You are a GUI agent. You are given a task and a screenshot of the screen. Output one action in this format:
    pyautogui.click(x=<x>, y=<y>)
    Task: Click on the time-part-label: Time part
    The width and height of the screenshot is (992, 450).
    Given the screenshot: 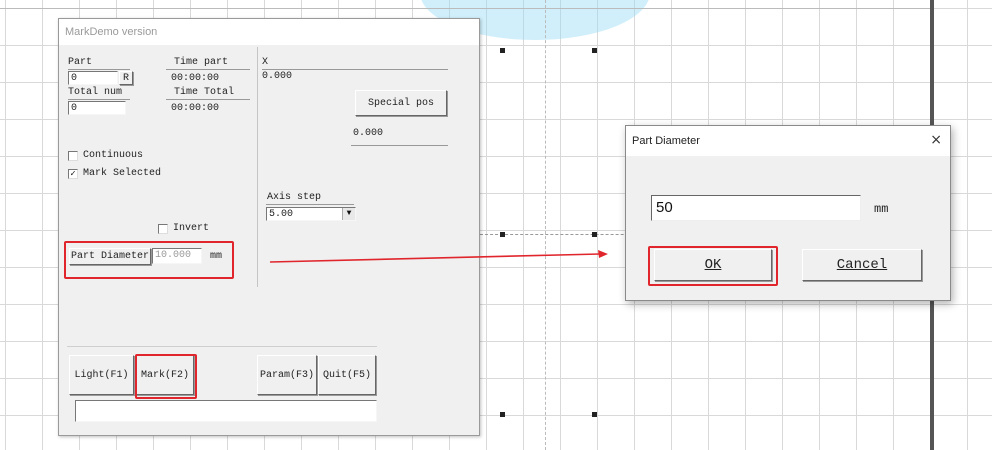 What is the action you would take?
    pyautogui.click(x=201, y=62)
    